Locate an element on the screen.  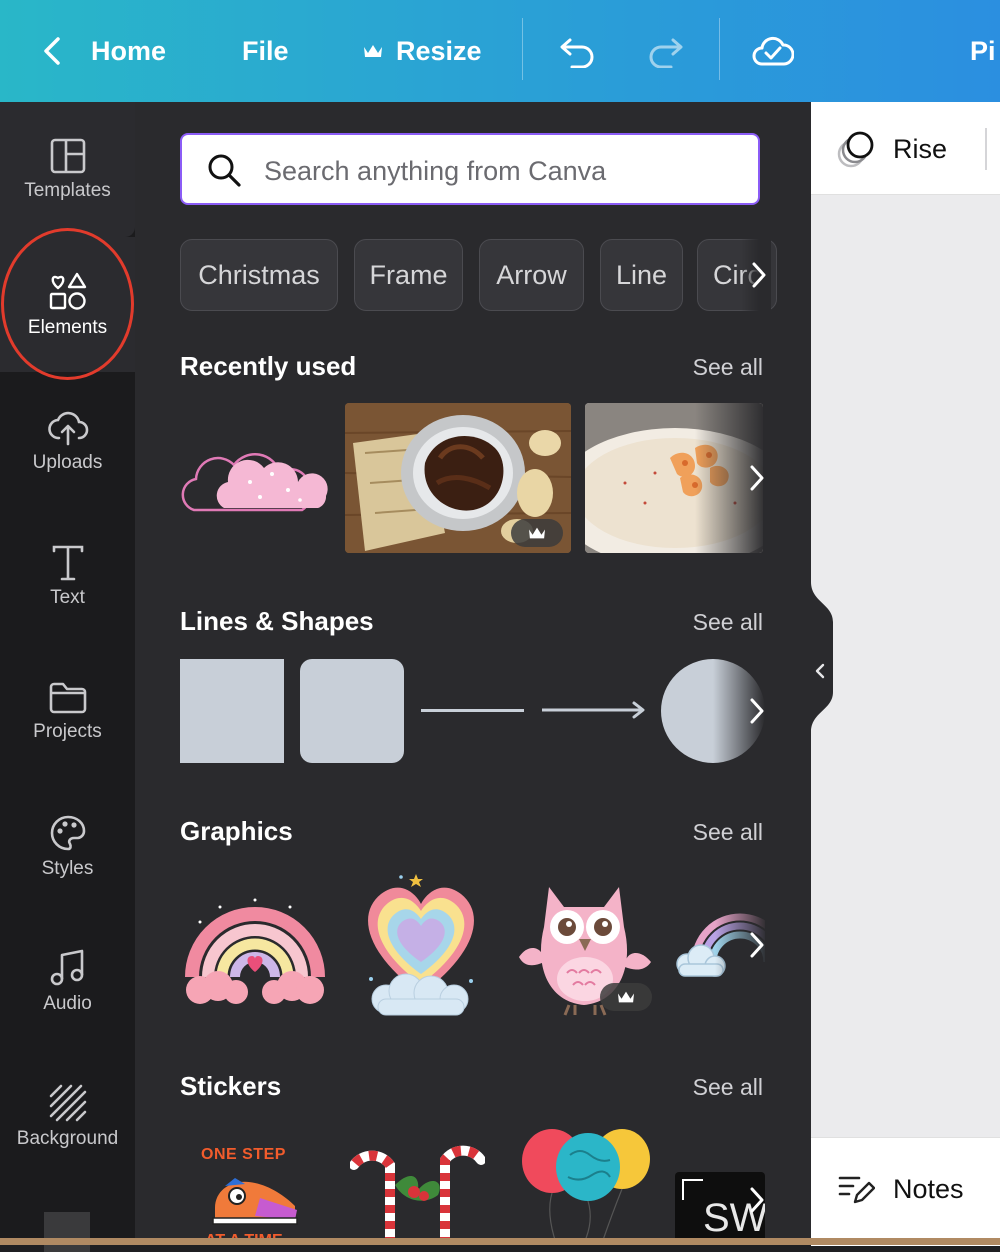
cloud-check-icon is located at coordinates (773, 51).